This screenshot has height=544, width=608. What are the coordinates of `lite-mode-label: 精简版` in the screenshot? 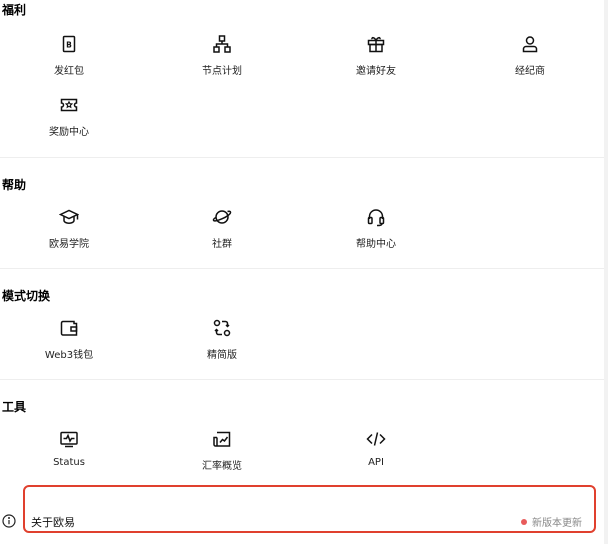 It's located at (222, 355).